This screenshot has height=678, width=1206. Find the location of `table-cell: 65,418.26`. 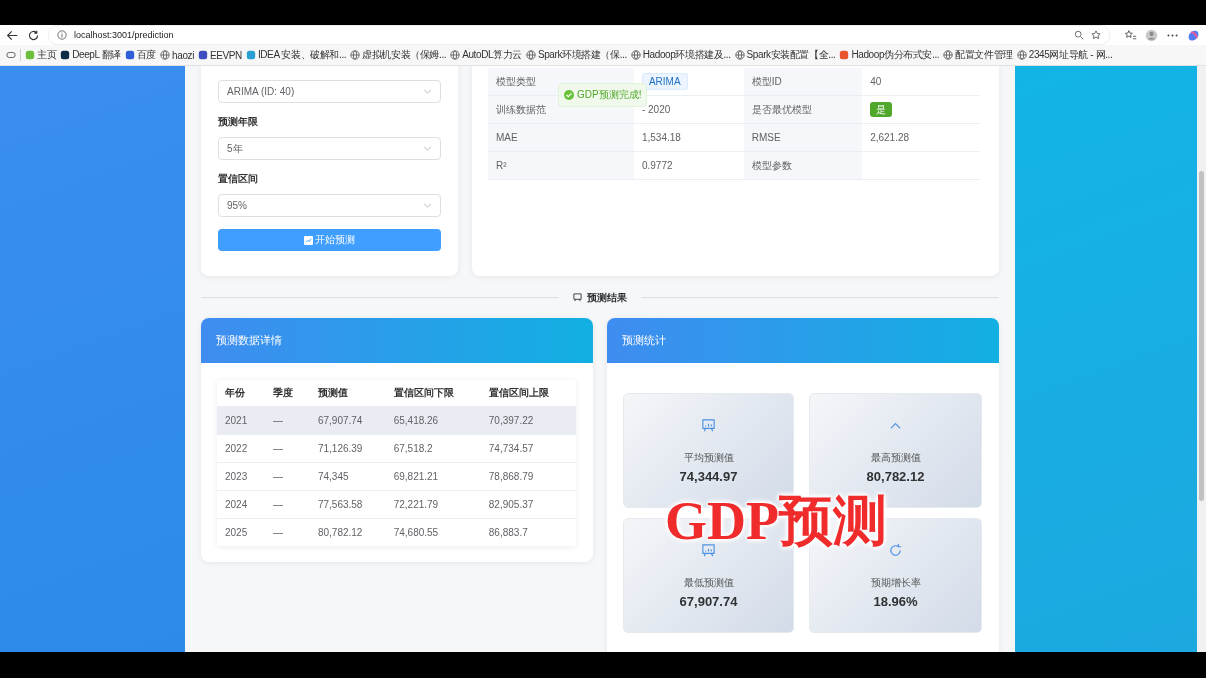

table-cell: 65,418.26 is located at coordinates (433, 420).